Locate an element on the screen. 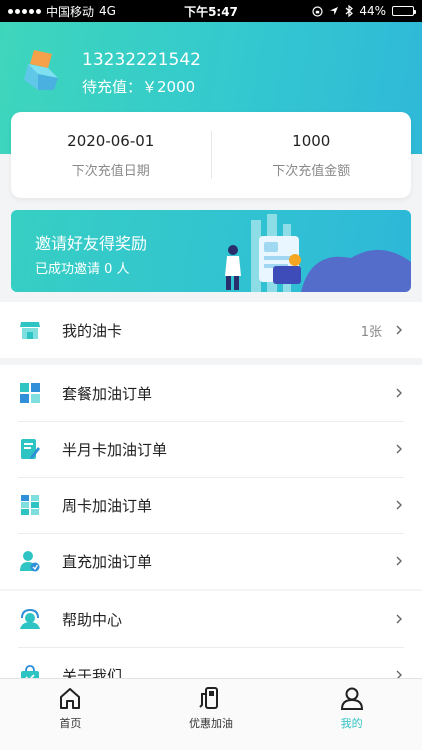 The height and width of the screenshot is (750, 422). menu-item-help-center: 帮助中心 is located at coordinates (211, 619).